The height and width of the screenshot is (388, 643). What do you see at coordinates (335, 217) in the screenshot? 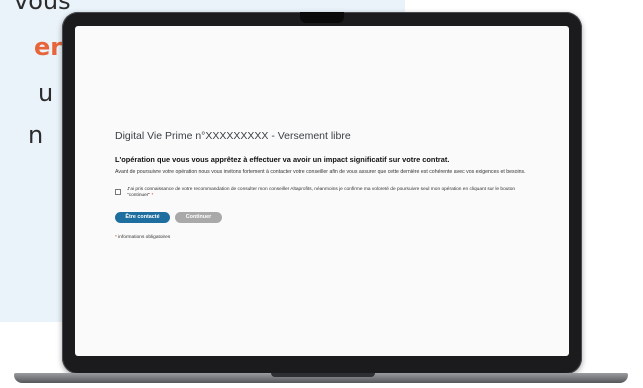
I see `action-buttons: Être contacté Continuer` at bounding box center [335, 217].